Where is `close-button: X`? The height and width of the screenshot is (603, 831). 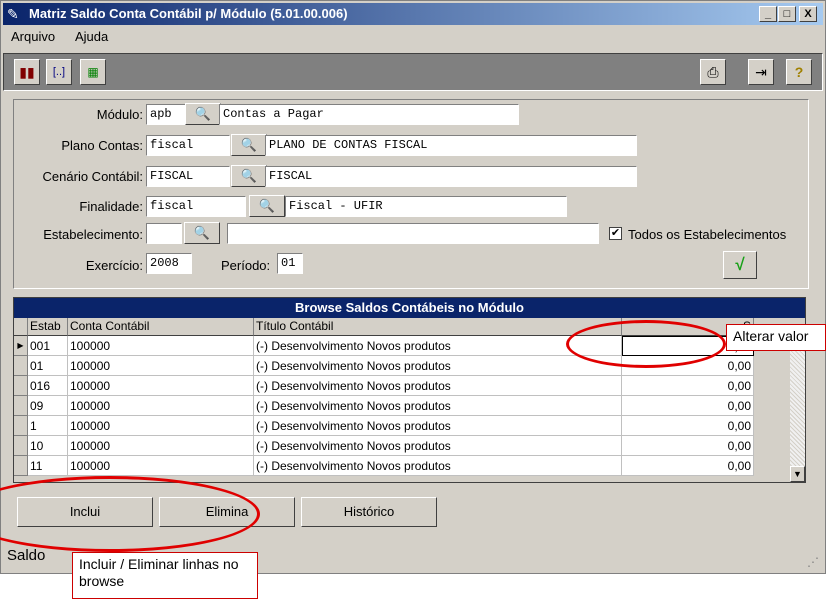 close-button: X is located at coordinates (808, 14).